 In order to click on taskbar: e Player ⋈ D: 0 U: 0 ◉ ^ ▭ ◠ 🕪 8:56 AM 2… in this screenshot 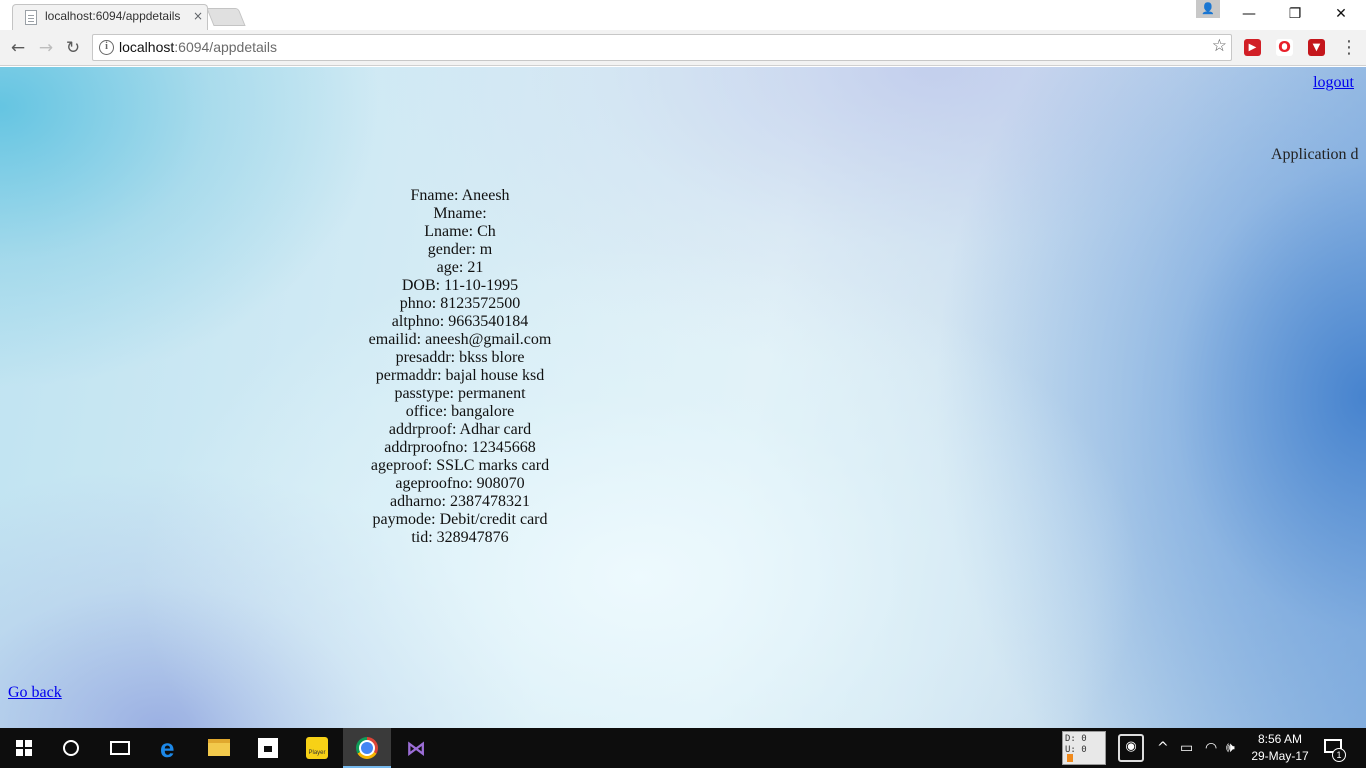, I will do `click(683, 748)`.